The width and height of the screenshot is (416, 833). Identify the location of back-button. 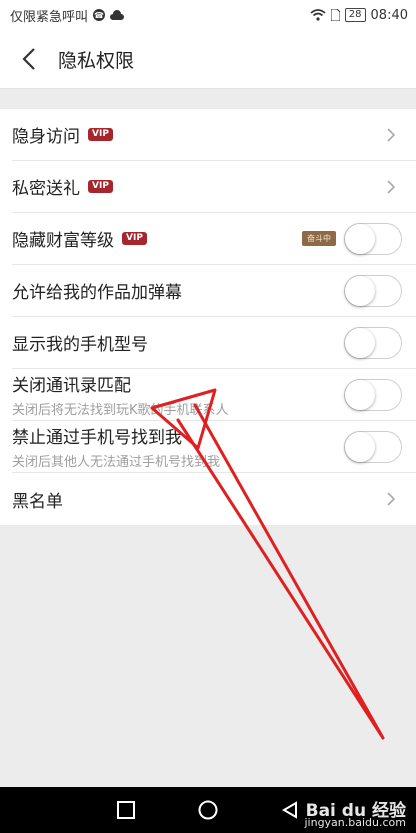
(29, 59).